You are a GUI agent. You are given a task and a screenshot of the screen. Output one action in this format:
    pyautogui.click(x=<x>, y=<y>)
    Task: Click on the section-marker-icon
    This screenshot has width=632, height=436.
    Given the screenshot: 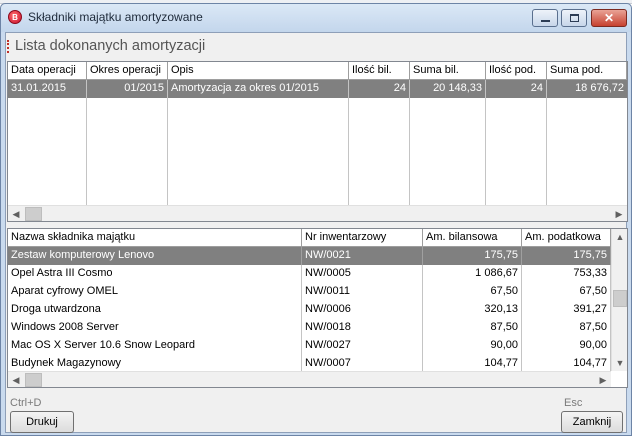 What is the action you would take?
    pyautogui.click(x=8, y=46)
    